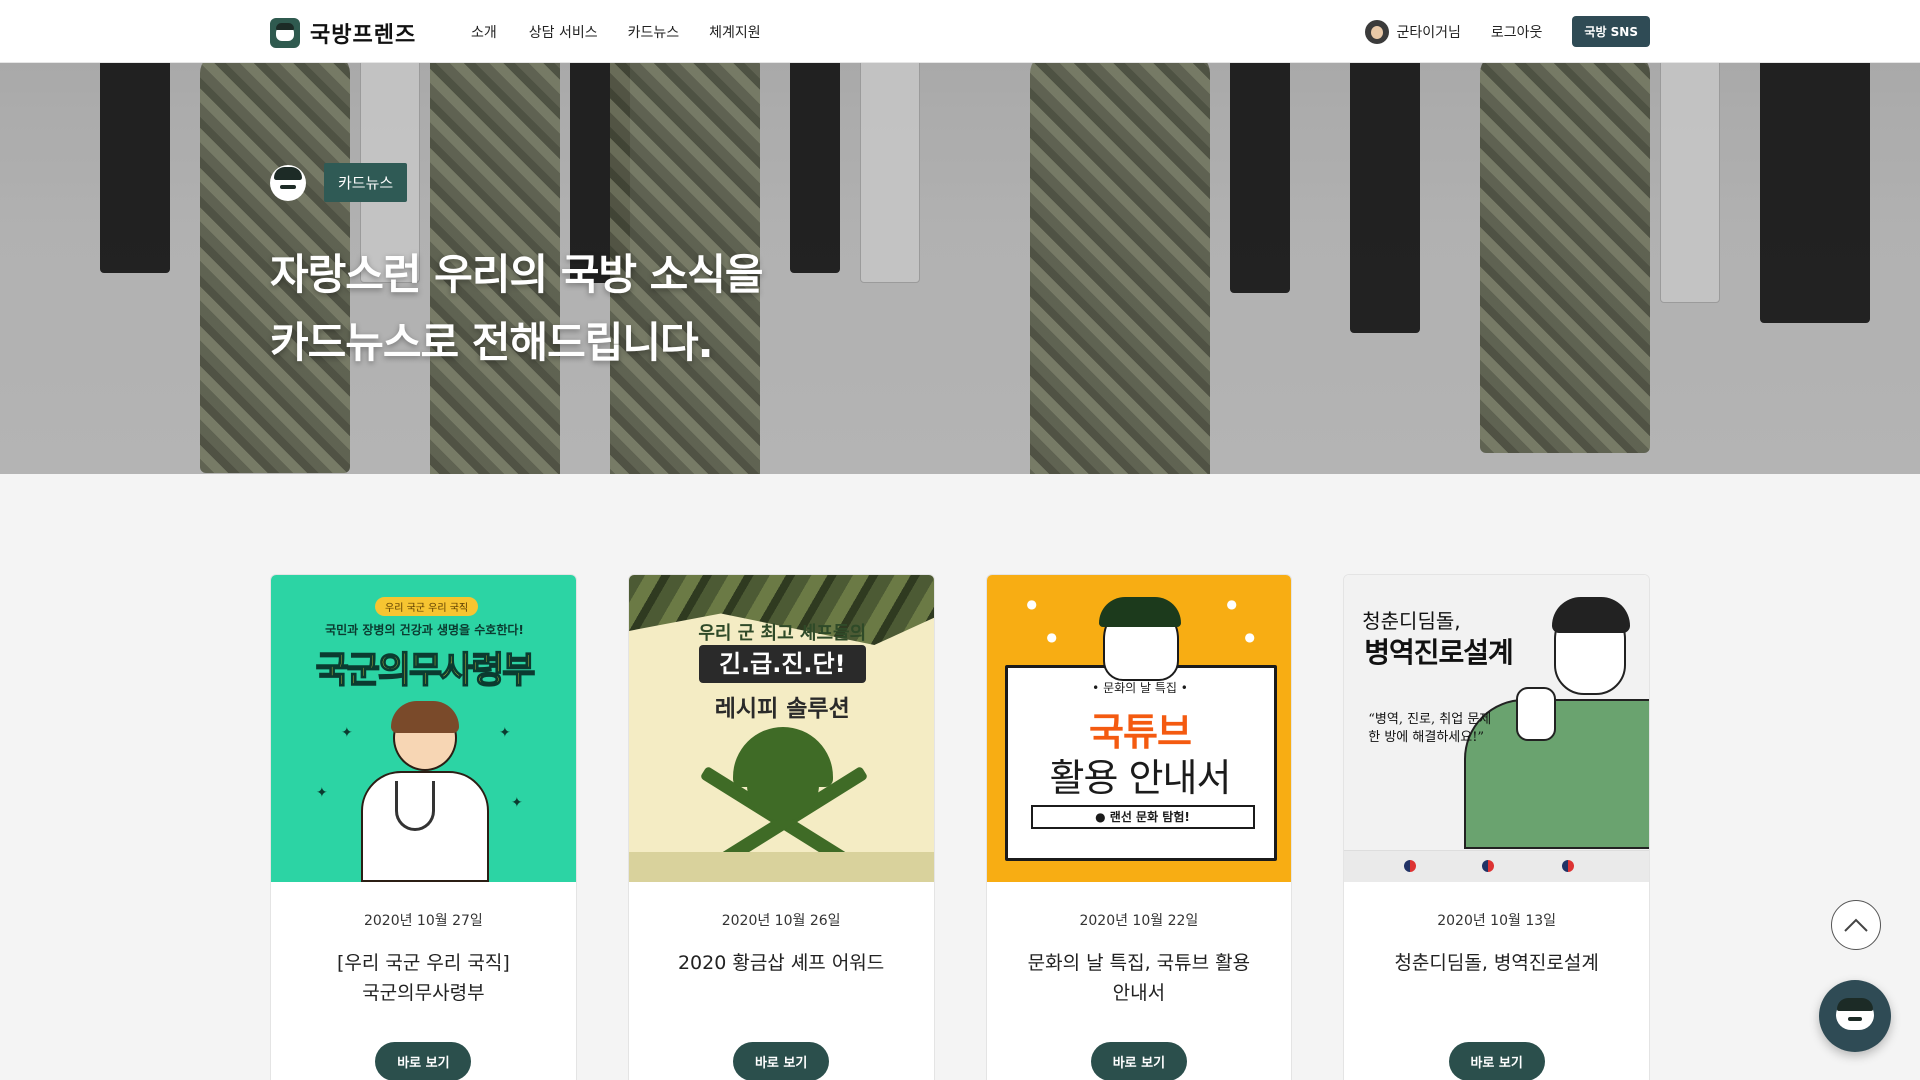 The width and height of the screenshot is (1920, 1080). Describe the element at coordinates (735, 32) in the screenshot. I see `nav-item-system-support: 체계지원` at that location.